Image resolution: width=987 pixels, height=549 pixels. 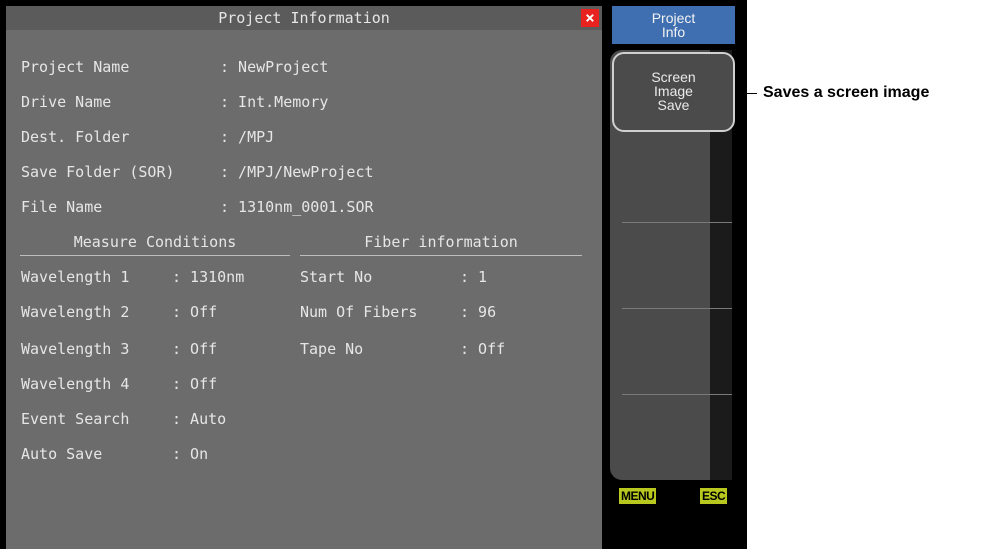 I want to click on start-no-value: : 1, so click(x=474, y=277).